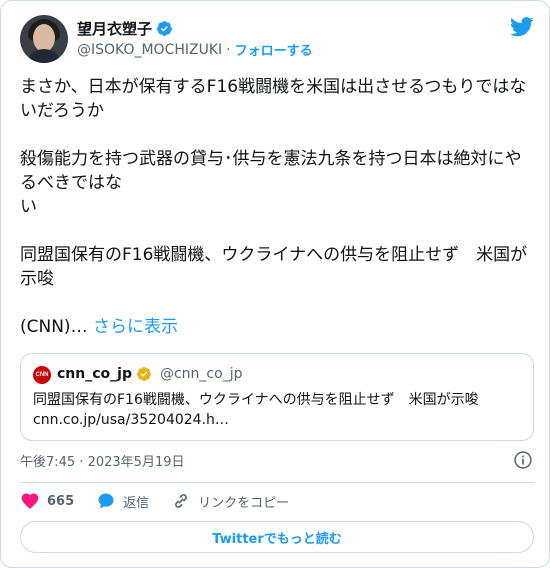 This screenshot has width=550, height=568. Describe the element at coordinates (164, 28) in the screenshot. I see `verified-badge-icon` at that location.